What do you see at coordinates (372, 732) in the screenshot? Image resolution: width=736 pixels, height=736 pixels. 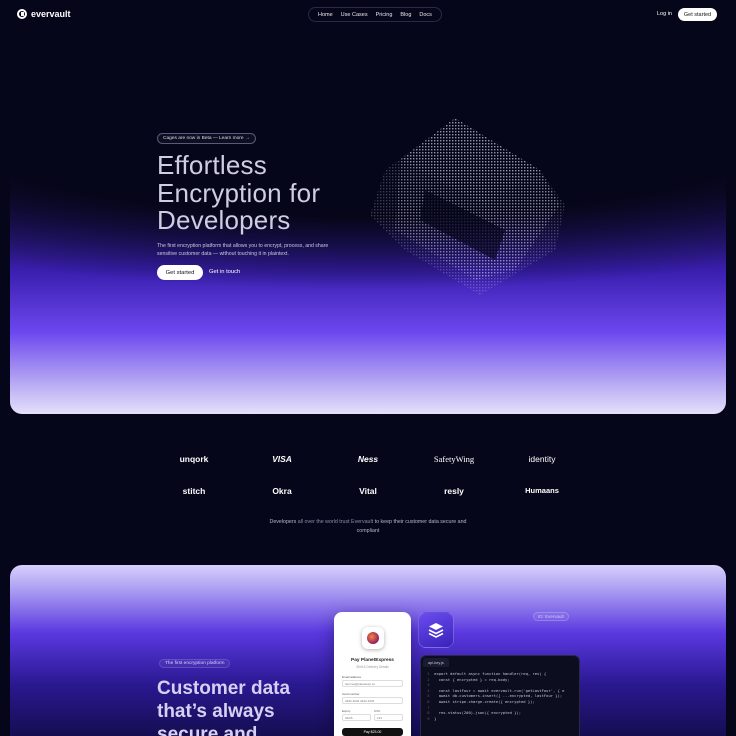 I see `pay-button: Pay $23.00` at bounding box center [372, 732].